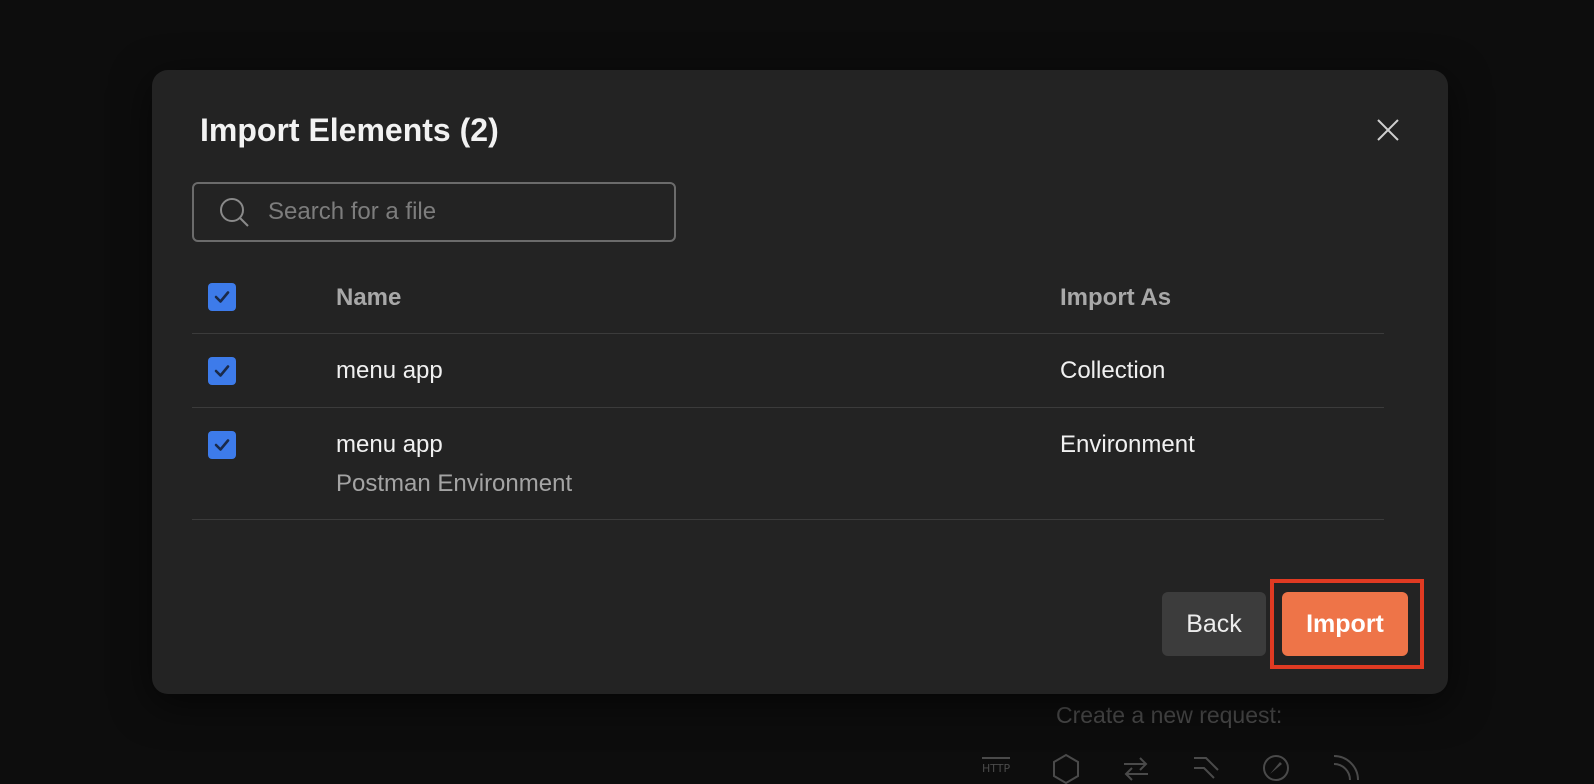  I want to click on create-request-hint: Create a new request:, so click(1169, 715).